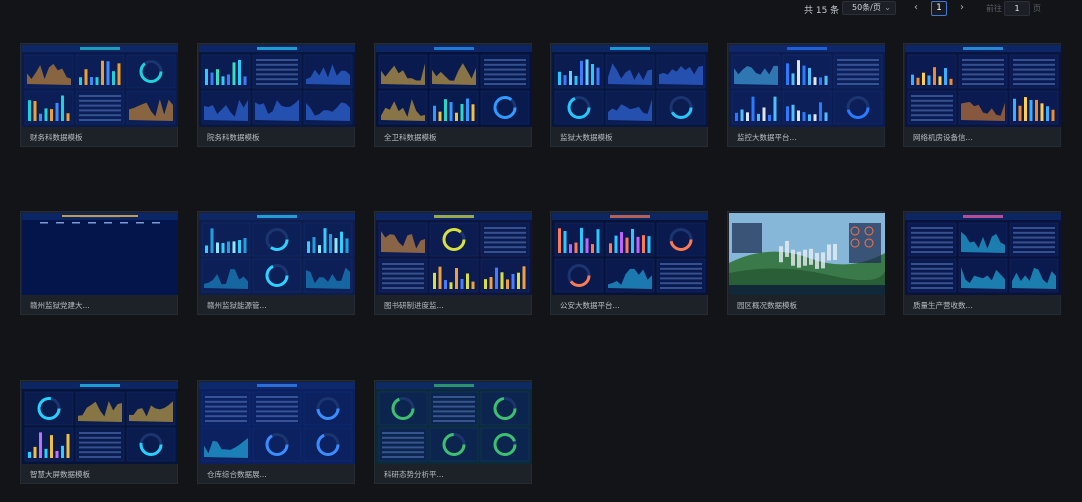 The image size is (1082, 502). What do you see at coordinates (994, 8) in the screenshot?
I see `goto-label: 前往` at bounding box center [994, 8].